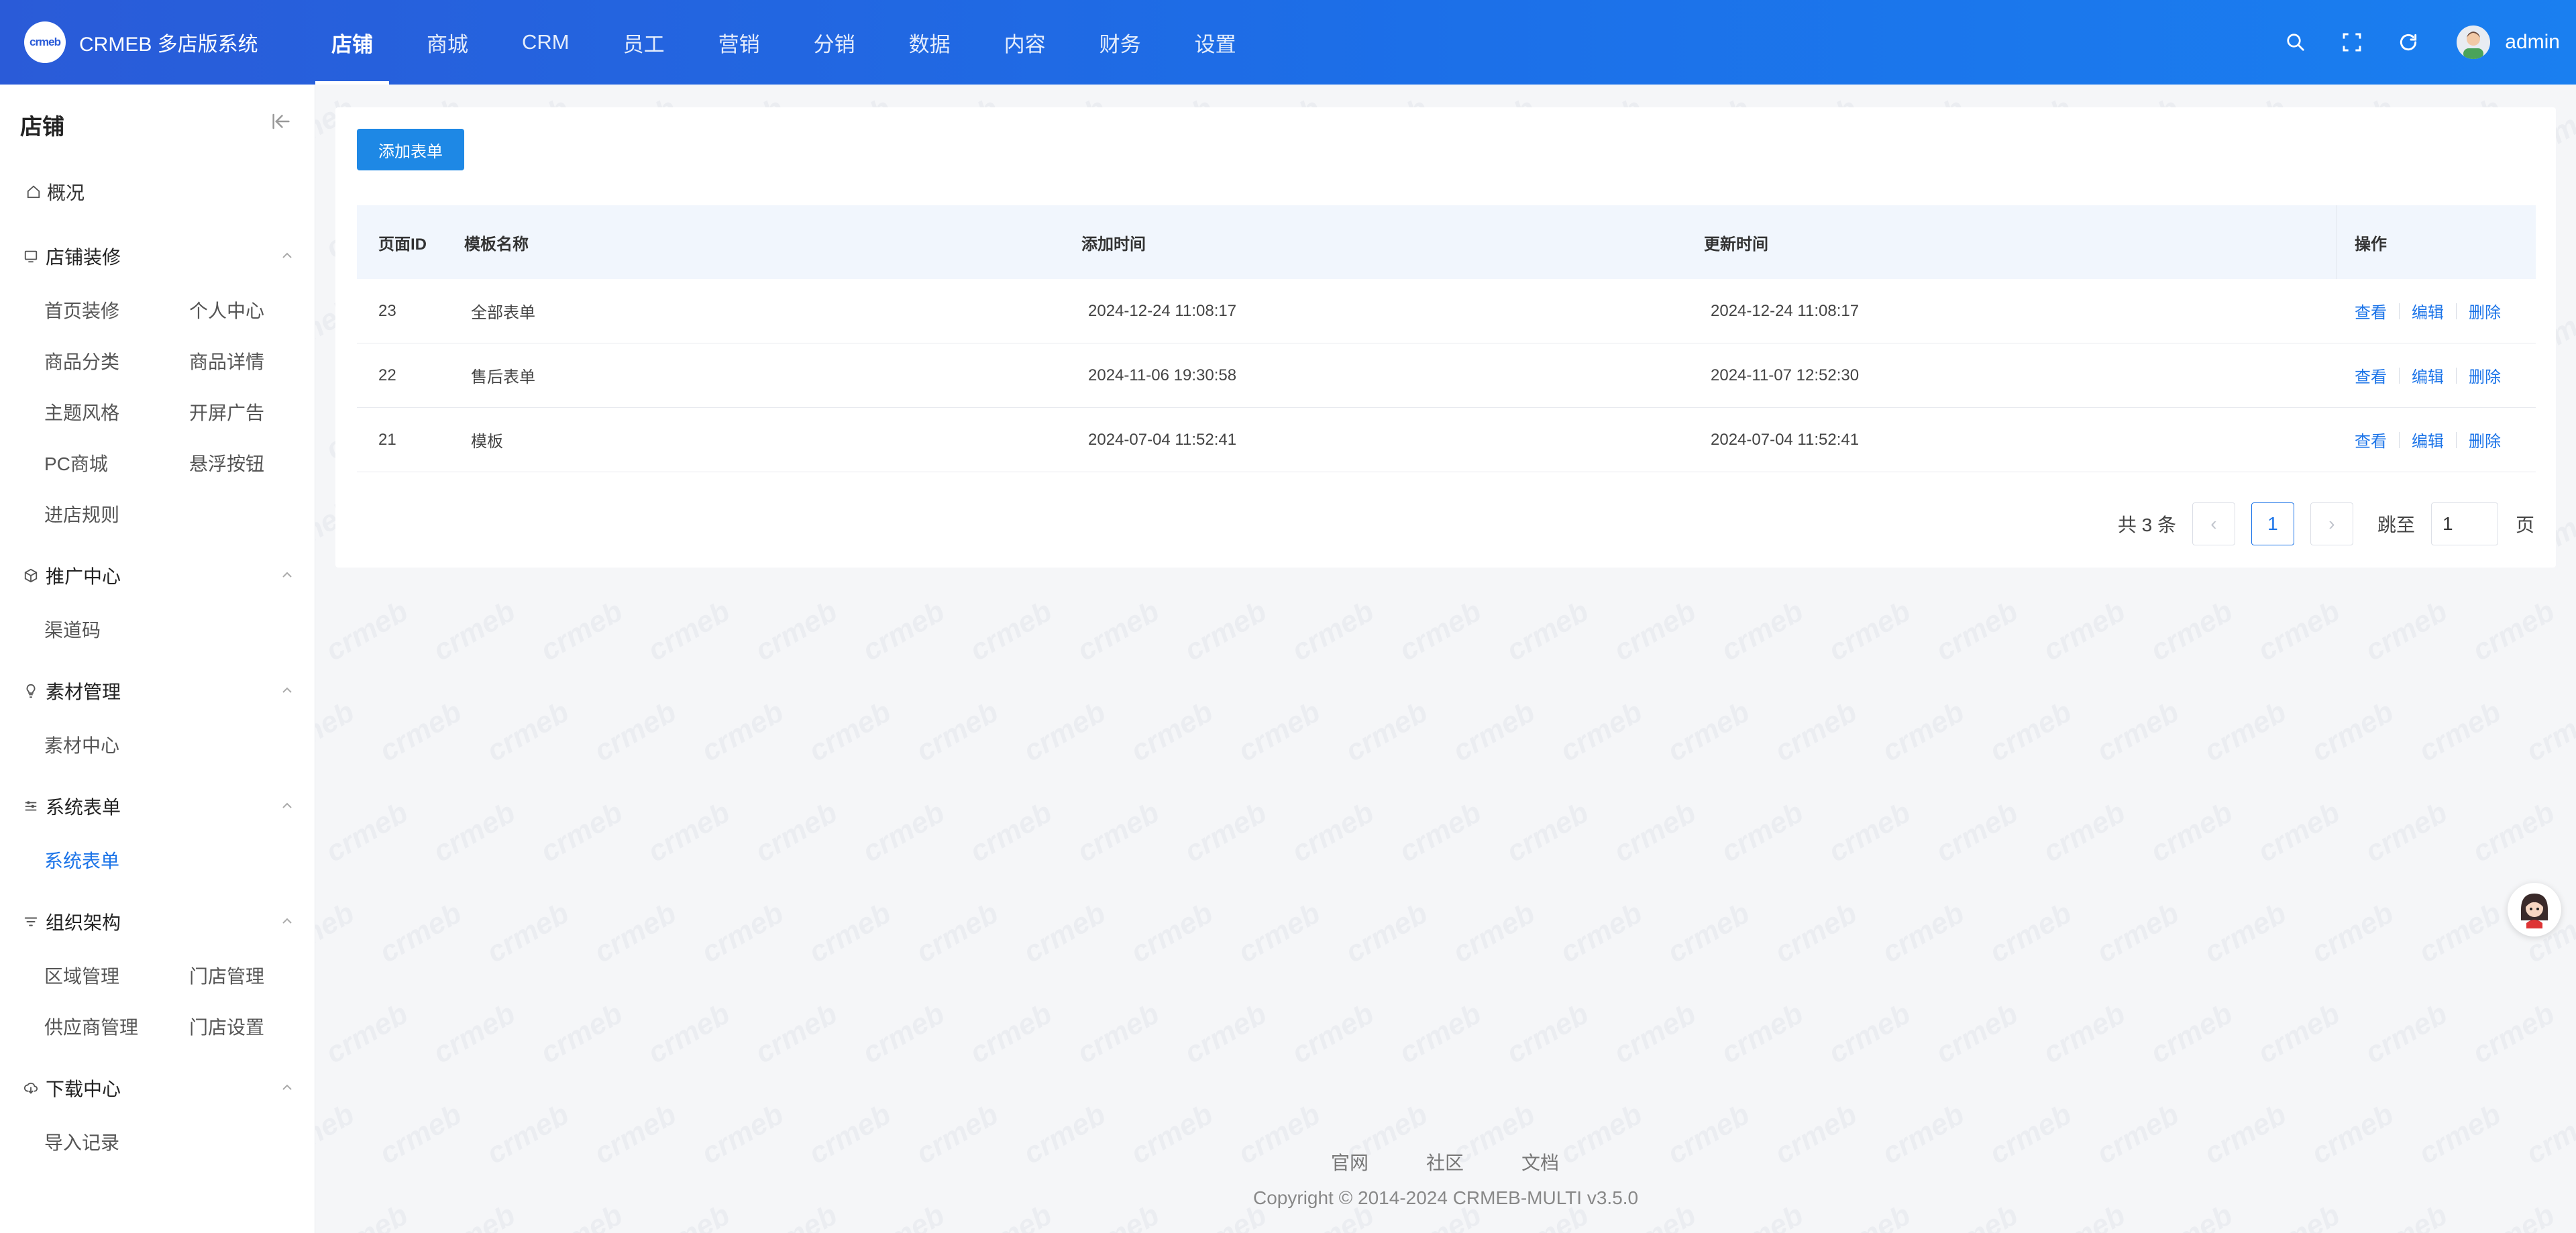  I want to click on cell-added: 2024-12-24 11:08:17, so click(1162, 311).